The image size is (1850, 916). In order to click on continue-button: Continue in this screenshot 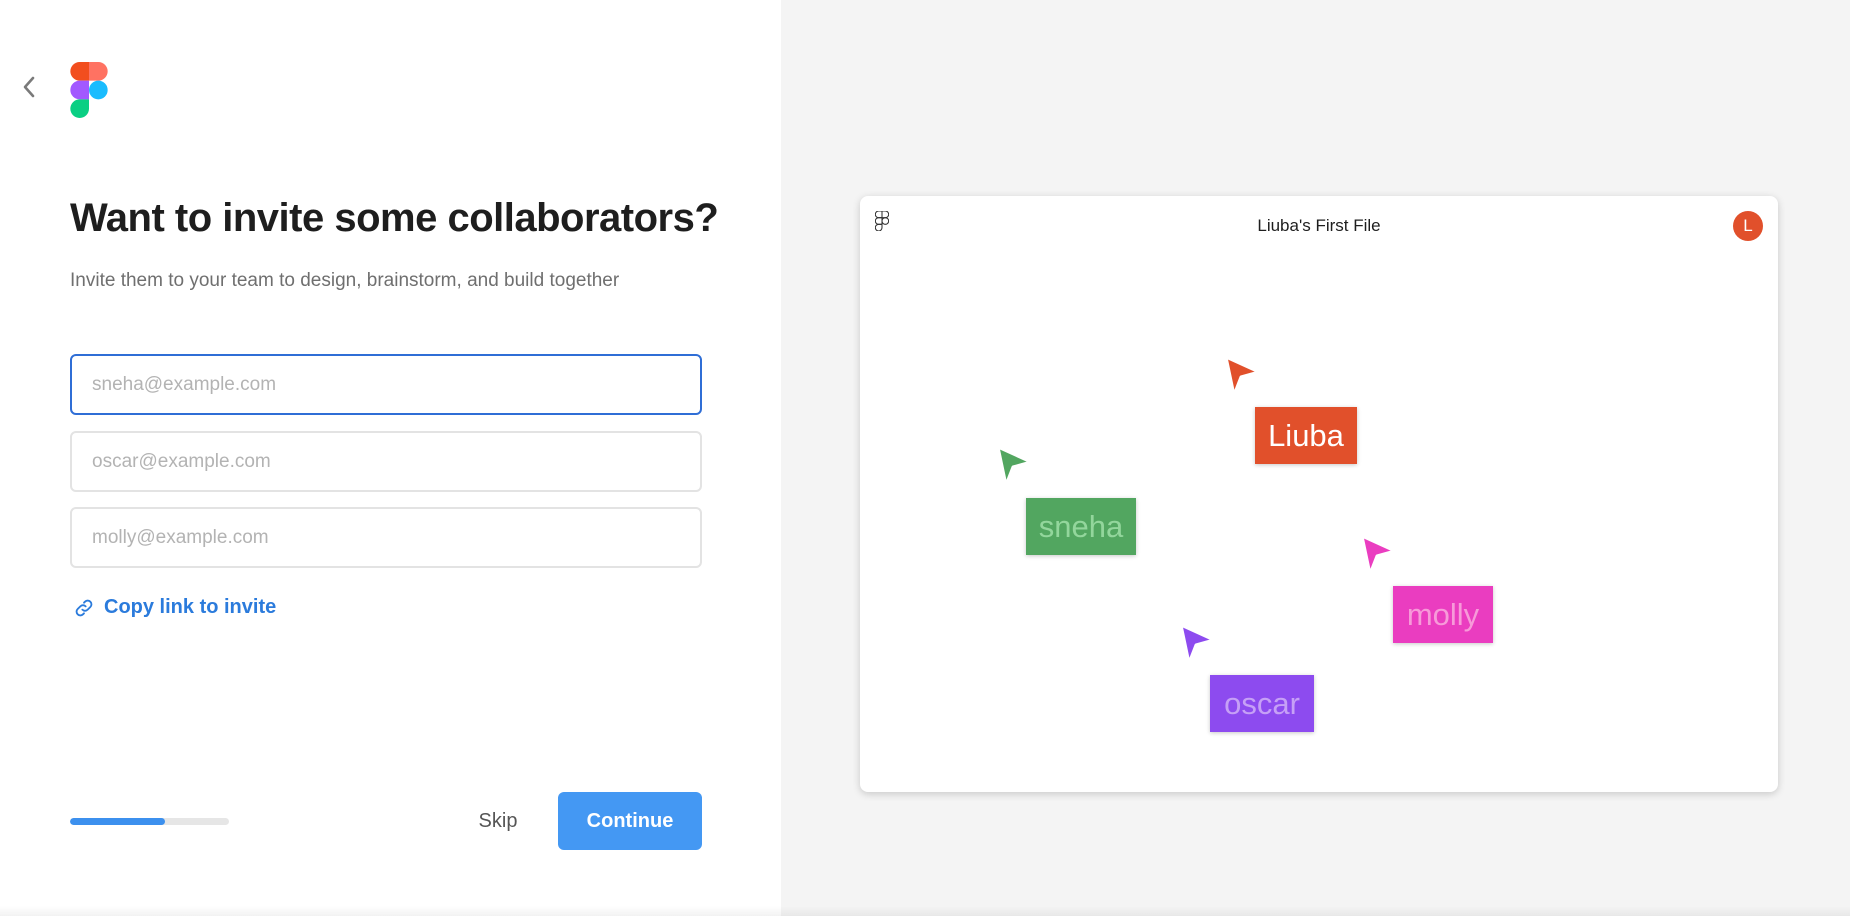, I will do `click(630, 821)`.